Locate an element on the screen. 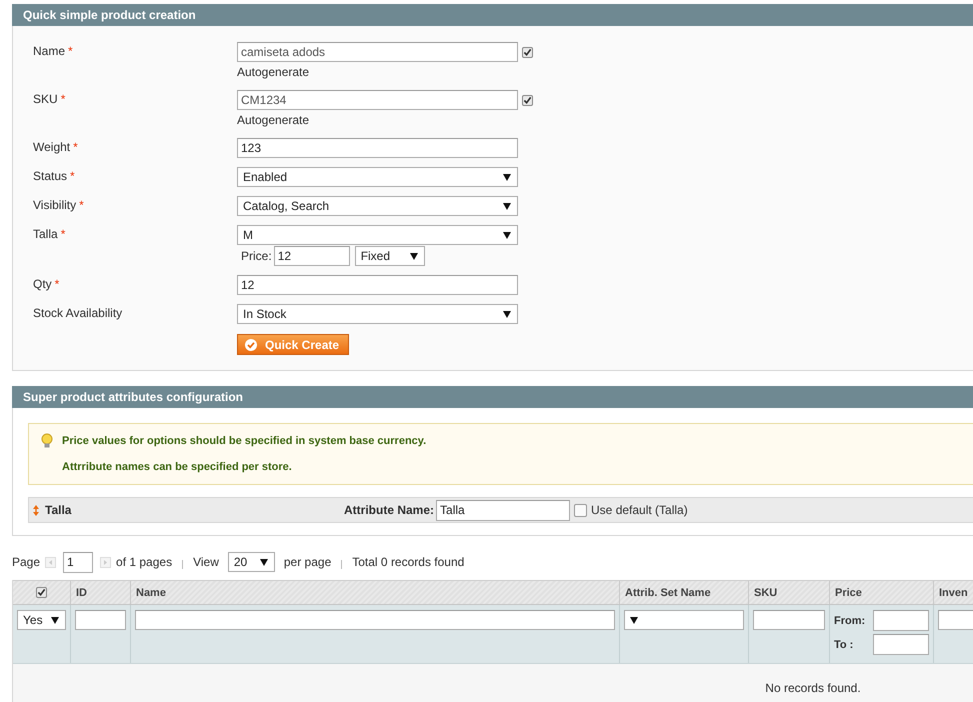 Image resolution: width=973 pixels, height=702 pixels. column-header: Price is located at coordinates (882, 592).